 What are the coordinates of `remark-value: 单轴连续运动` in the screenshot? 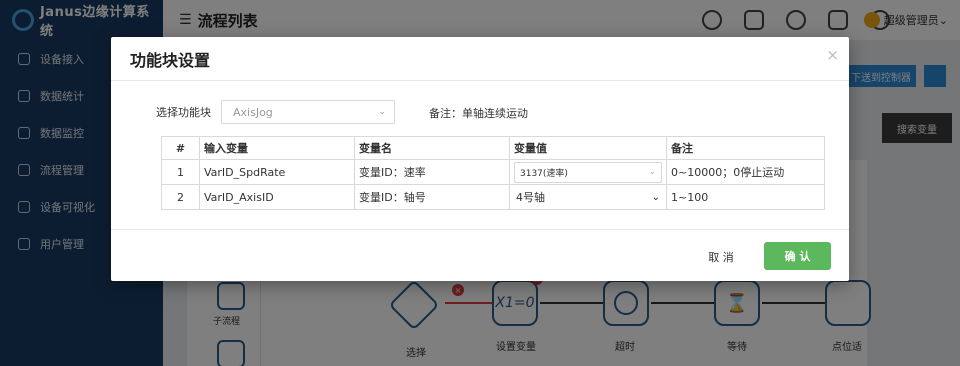 It's located at (495, 113).